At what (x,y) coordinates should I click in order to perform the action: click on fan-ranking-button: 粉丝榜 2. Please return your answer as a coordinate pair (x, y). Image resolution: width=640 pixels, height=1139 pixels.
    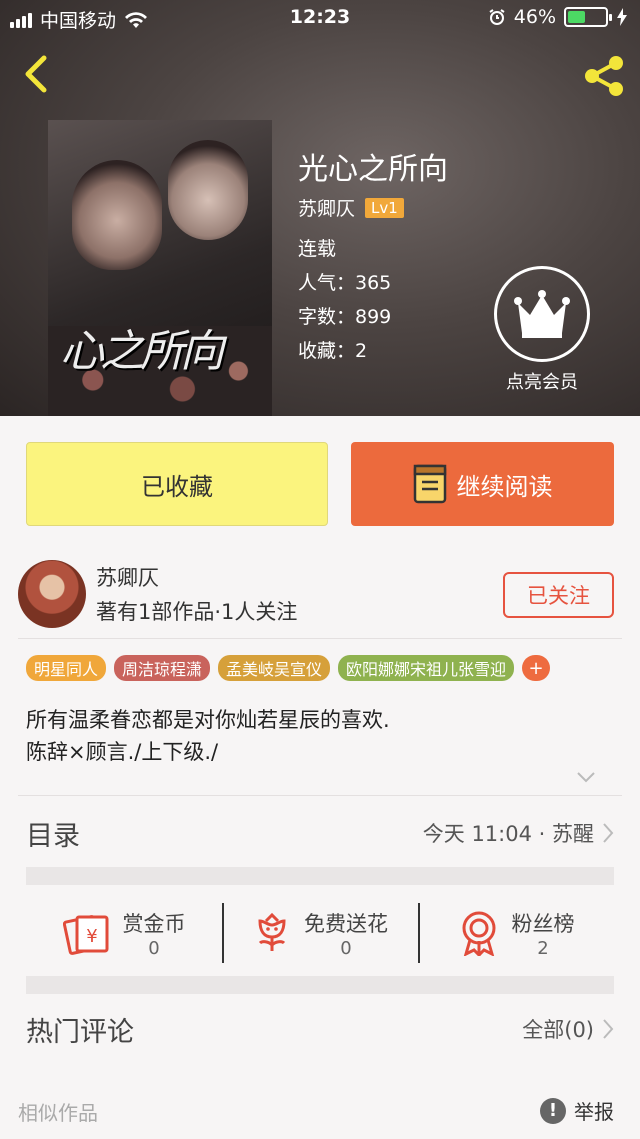
    Looking at the image, I should click on (516, 933).